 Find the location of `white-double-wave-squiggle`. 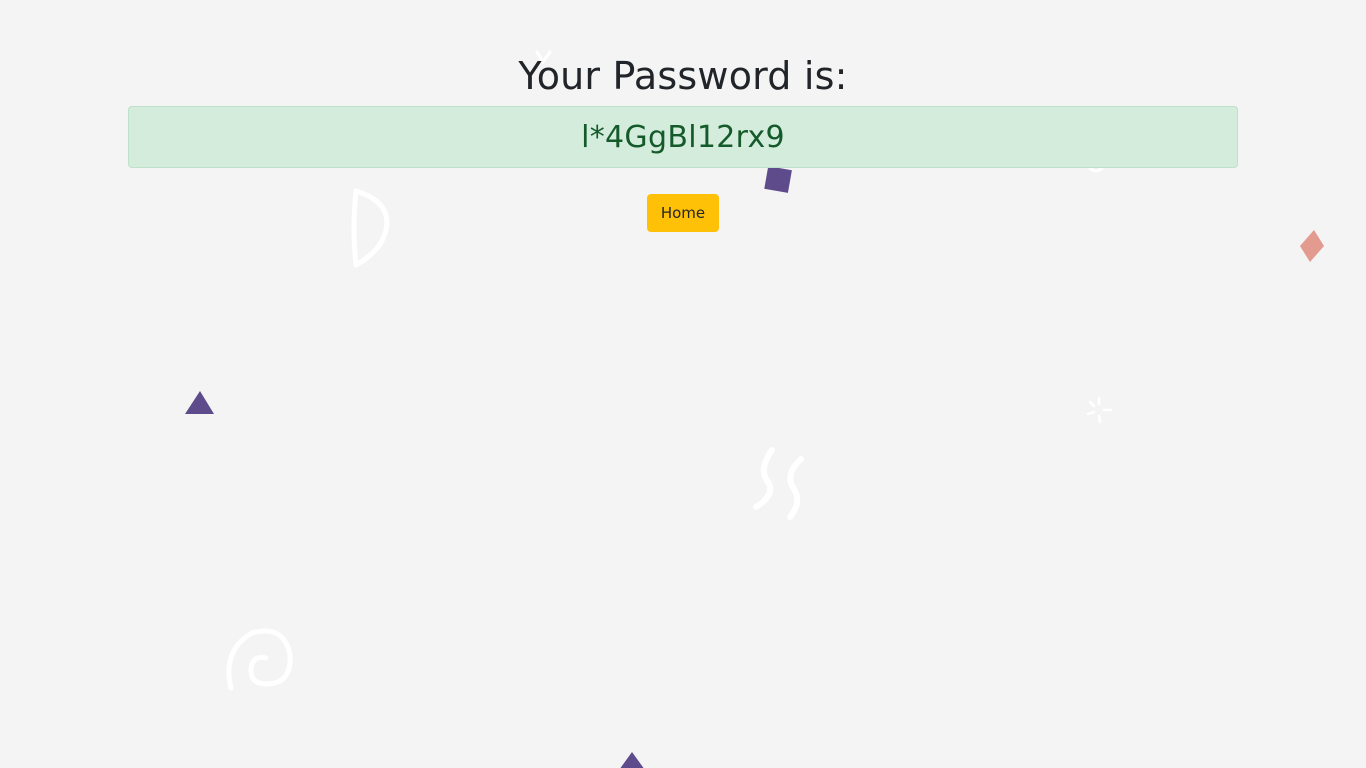

white-double-wave-squiggle is located at coordinates (778, 483).